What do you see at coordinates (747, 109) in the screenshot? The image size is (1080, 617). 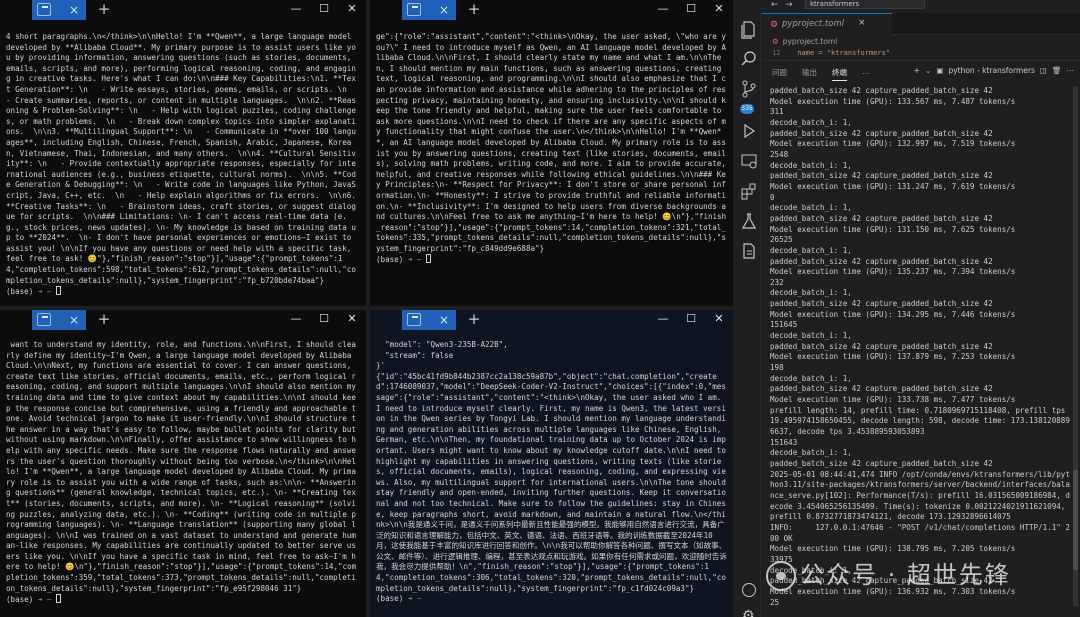 I see `source-control-badge: 335` at bounding box center [747, 109].